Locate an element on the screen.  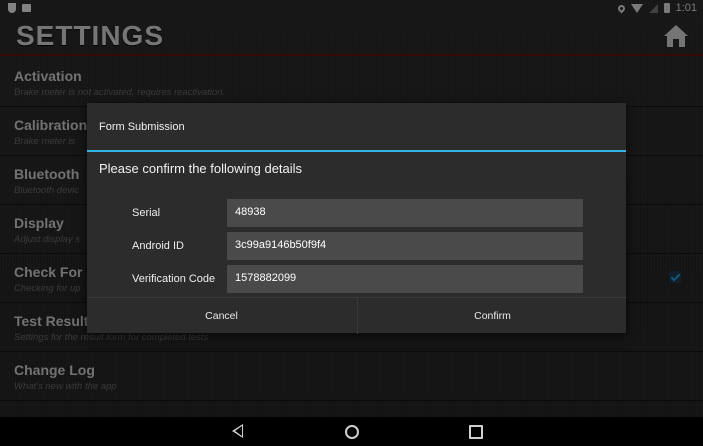
confirm-button: Confirm is located at coordinates (492, 316).